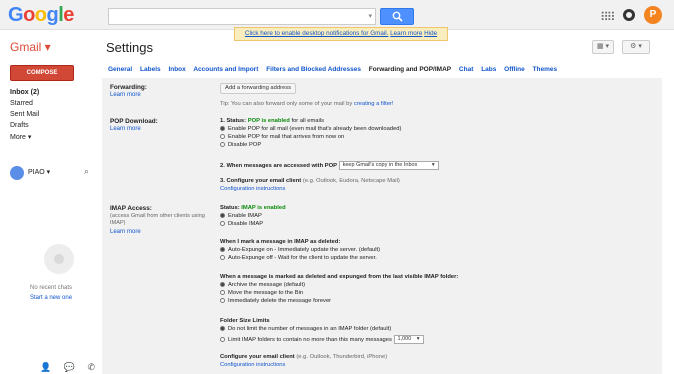 The width and height of the screenshot is (674, 374). Describe the element at coordinates (125, 232) in the screenshot. I see `imap-learn-more-link: Learn more` at that location.